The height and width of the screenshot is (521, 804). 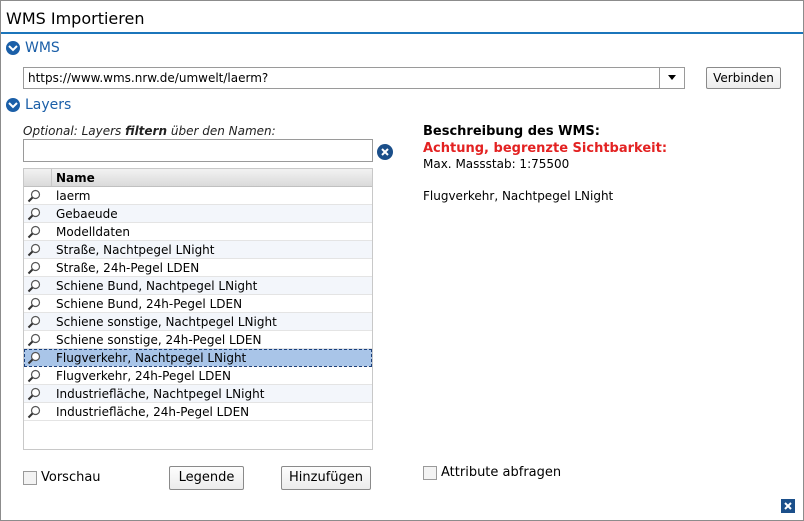 I want to click on name-column-header: Name, so click(x=75, y=178).